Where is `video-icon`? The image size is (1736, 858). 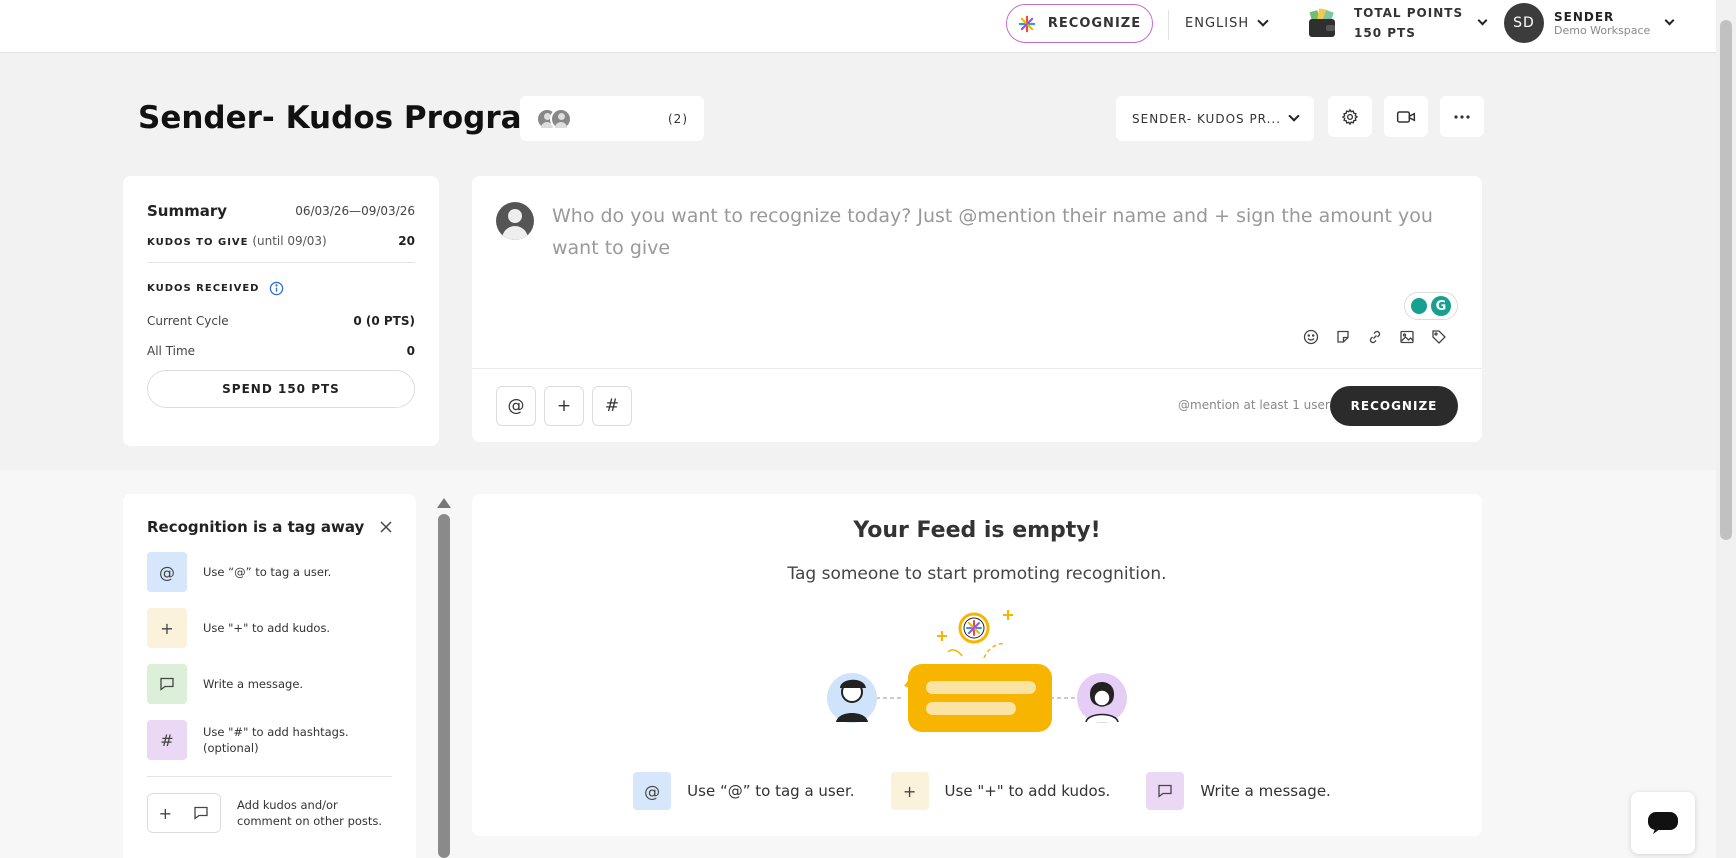
video-icon is located at coordinates (1406, 116).